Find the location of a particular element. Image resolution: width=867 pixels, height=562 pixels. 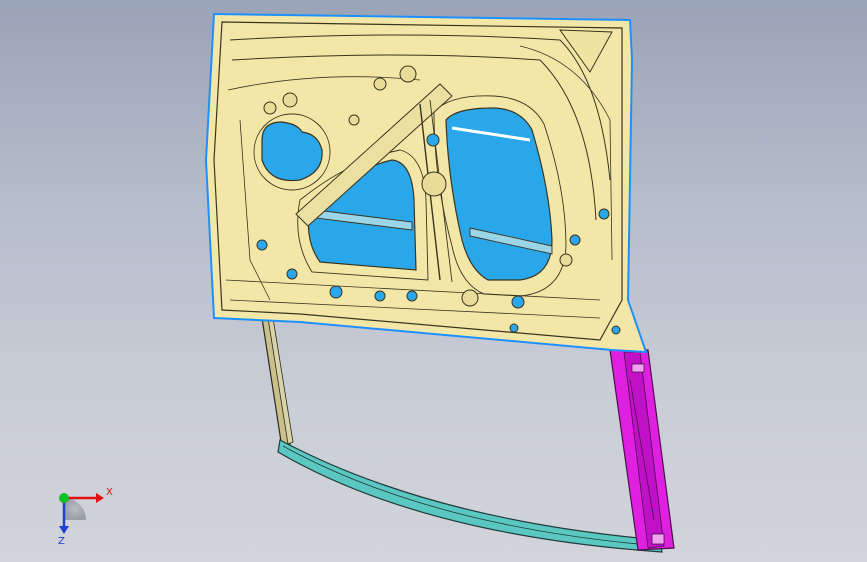

window-frame-header is located at coordinates (470, 496).